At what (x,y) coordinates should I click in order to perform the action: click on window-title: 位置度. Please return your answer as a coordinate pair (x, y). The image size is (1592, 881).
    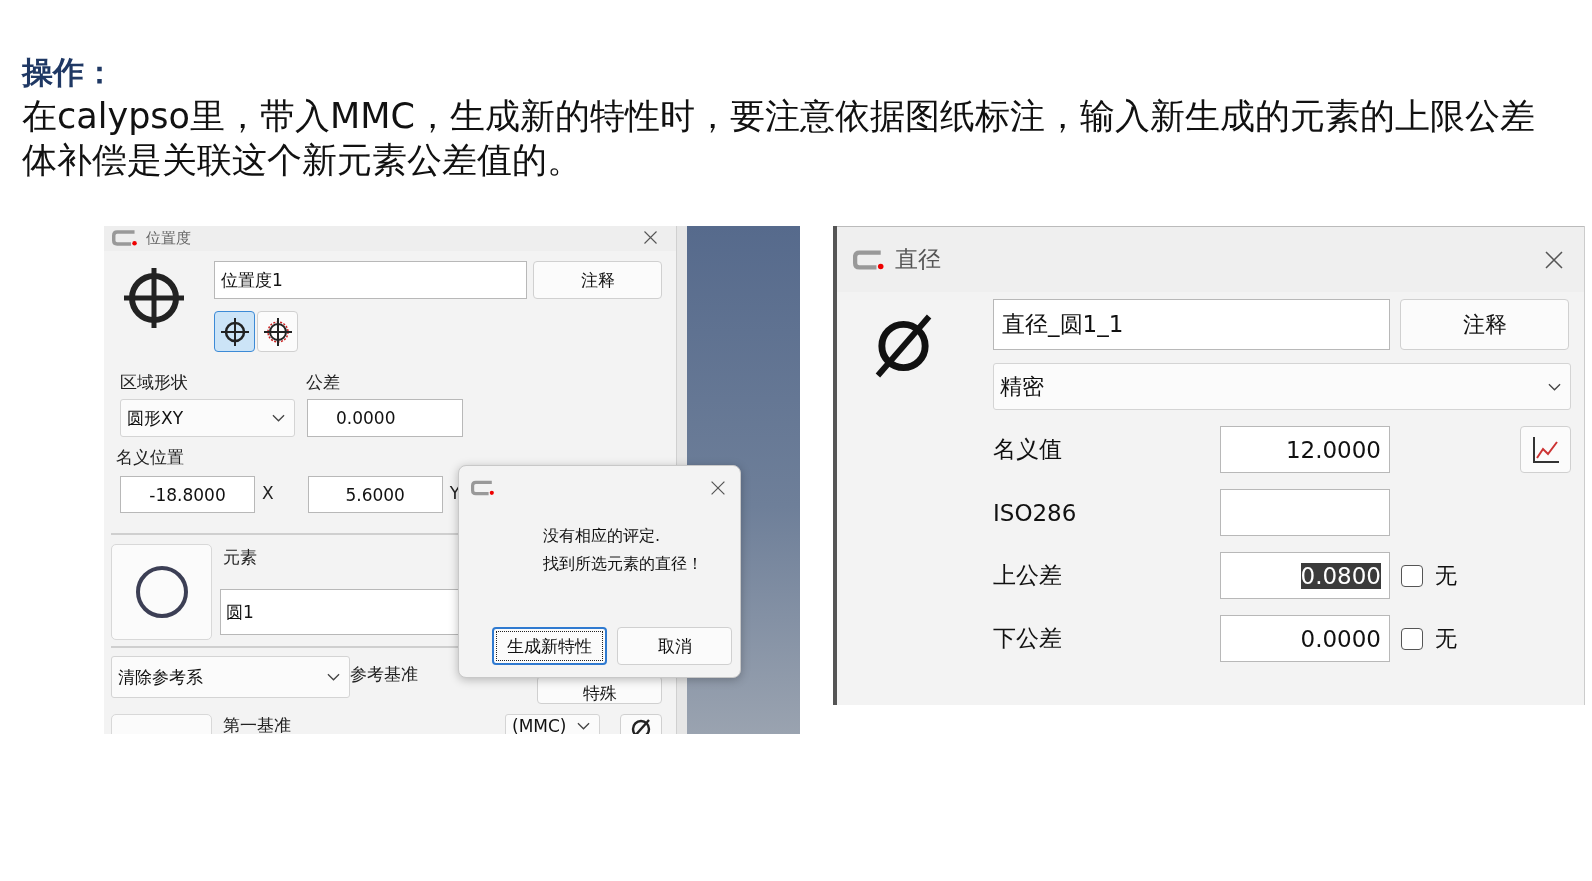
    Looking at the image, I should click on (168, 238).